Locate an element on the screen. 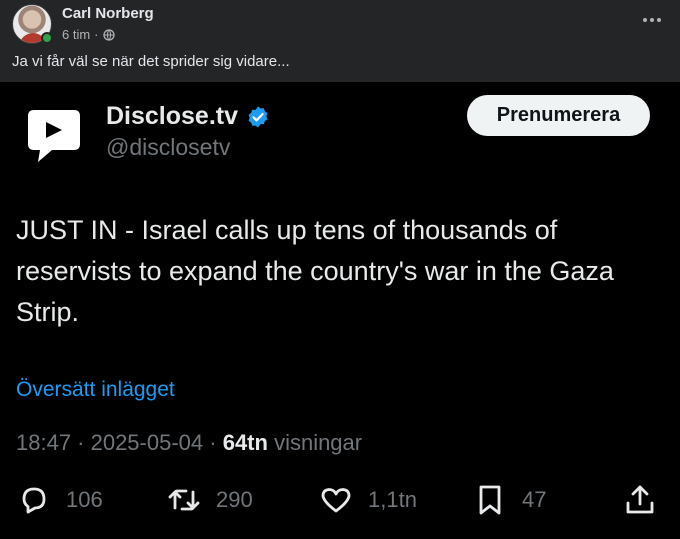 The image size is (680, 539). like-count: 1,1tn is located at coordinates (392, 499).